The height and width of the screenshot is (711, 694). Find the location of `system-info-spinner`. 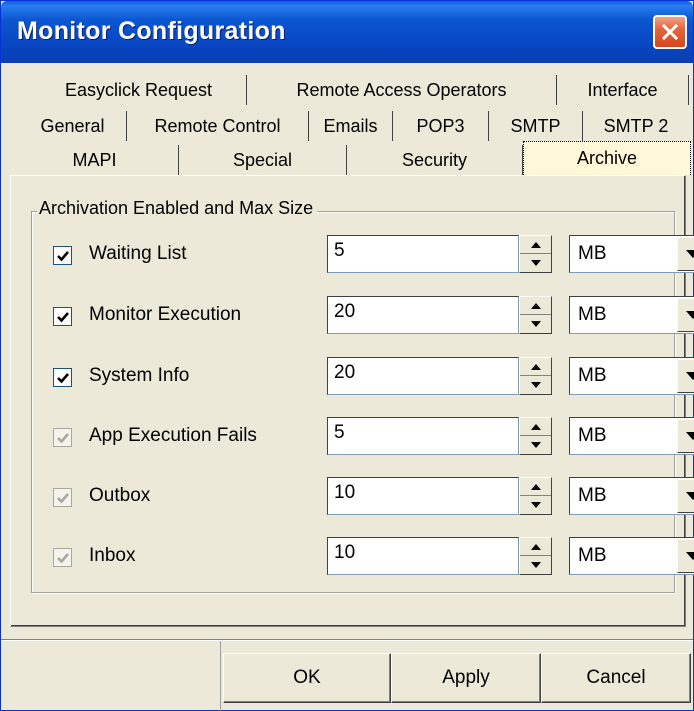

system-info-spinner is located at coordinates (535, 376).